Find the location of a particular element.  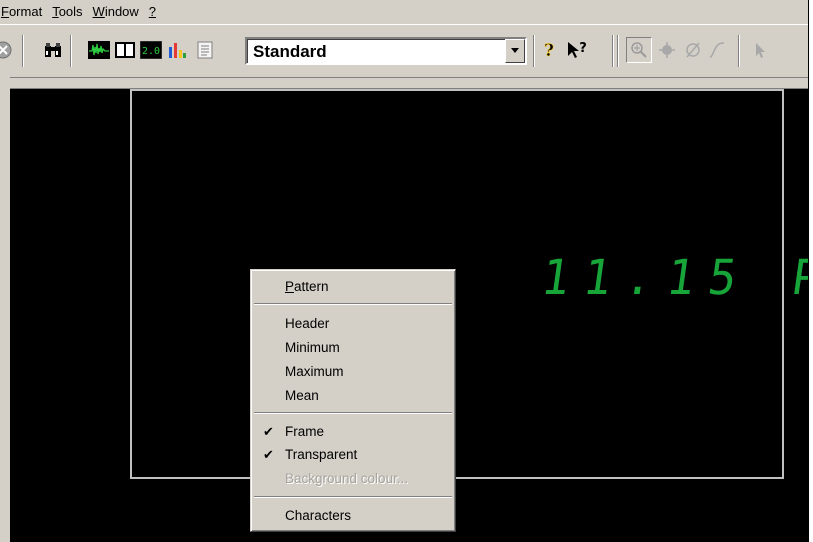

crosshair-icon is located at coordinates (667, 50).